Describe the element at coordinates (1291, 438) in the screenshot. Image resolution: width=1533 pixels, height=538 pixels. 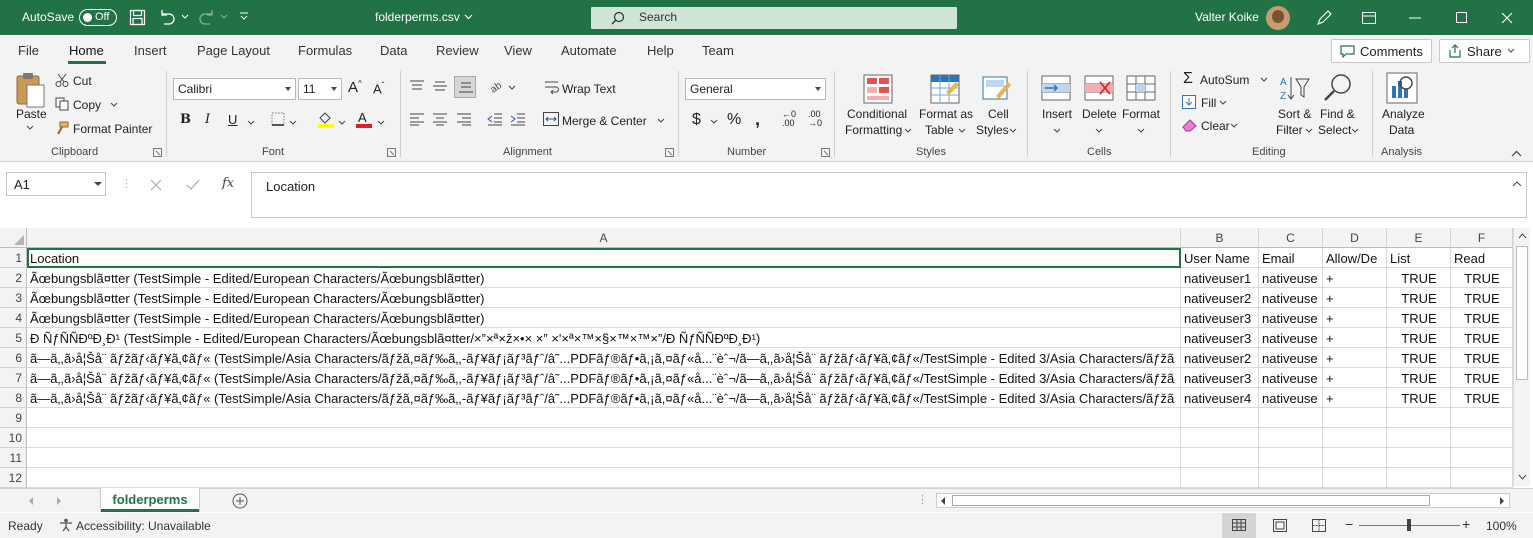
I see `cell-c10` at that location.